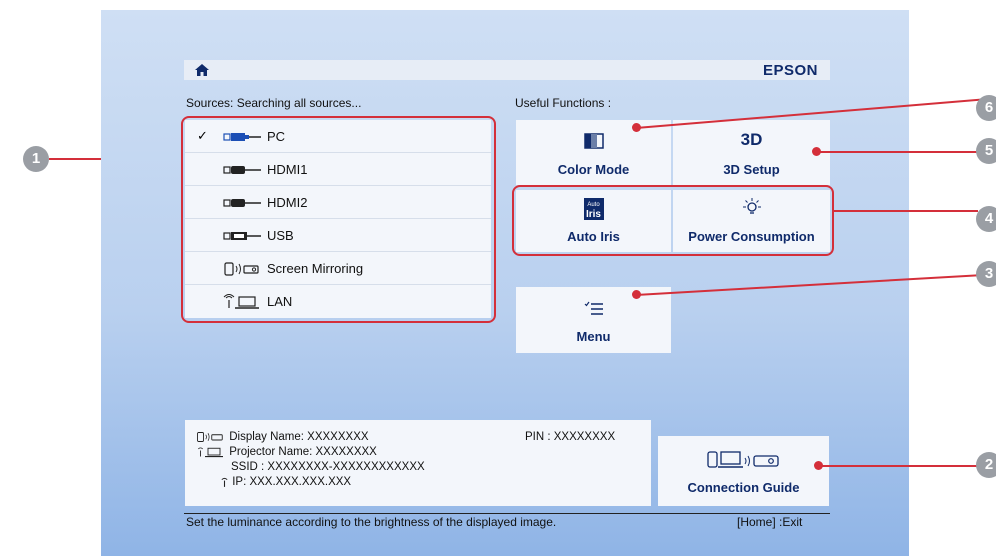 The image size is (996, 556). I want to click on connection-guide-label: Connection Guide, so click(743, 487).